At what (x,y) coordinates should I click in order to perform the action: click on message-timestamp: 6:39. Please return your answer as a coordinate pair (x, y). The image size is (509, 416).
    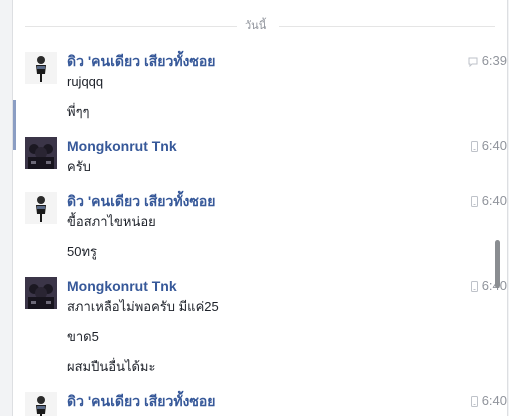
    Looking at the image, I should click on (477, 61).